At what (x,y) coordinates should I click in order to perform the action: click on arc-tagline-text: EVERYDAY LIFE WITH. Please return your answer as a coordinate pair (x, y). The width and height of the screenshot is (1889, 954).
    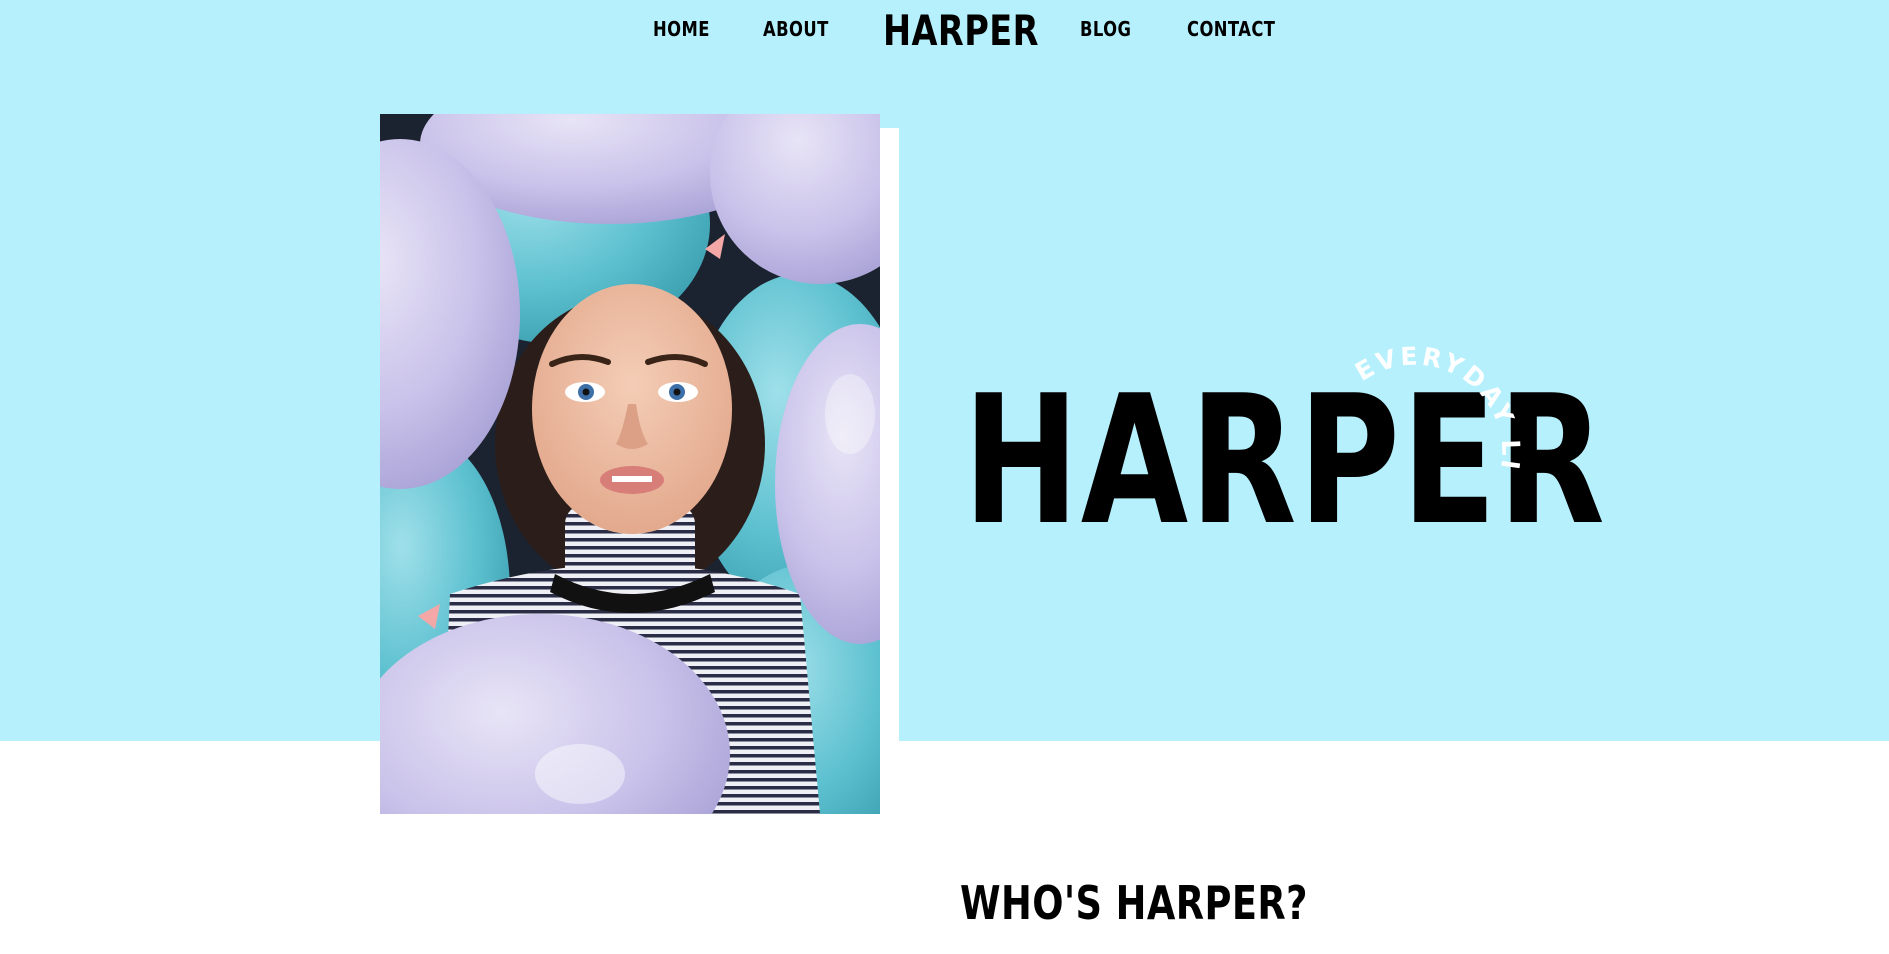
    Looking at the image, I should click on (1404, 370).